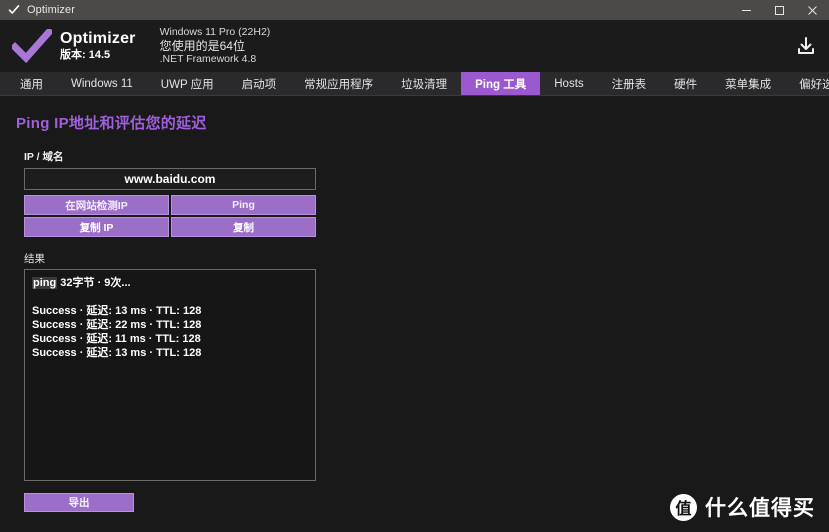 The image size is (829, 532). I want to click on ping-button: Ping, so click(243, 205).